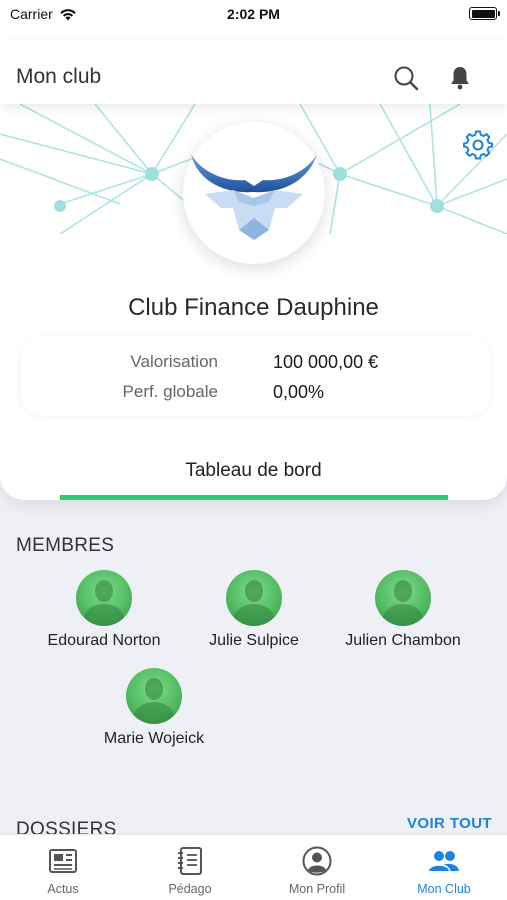 This screenshot has height=900, width=507. What do you see at coordinates (317, 861) in the screenshot?
I see `profile-icon` at bounding box center [317, 861].